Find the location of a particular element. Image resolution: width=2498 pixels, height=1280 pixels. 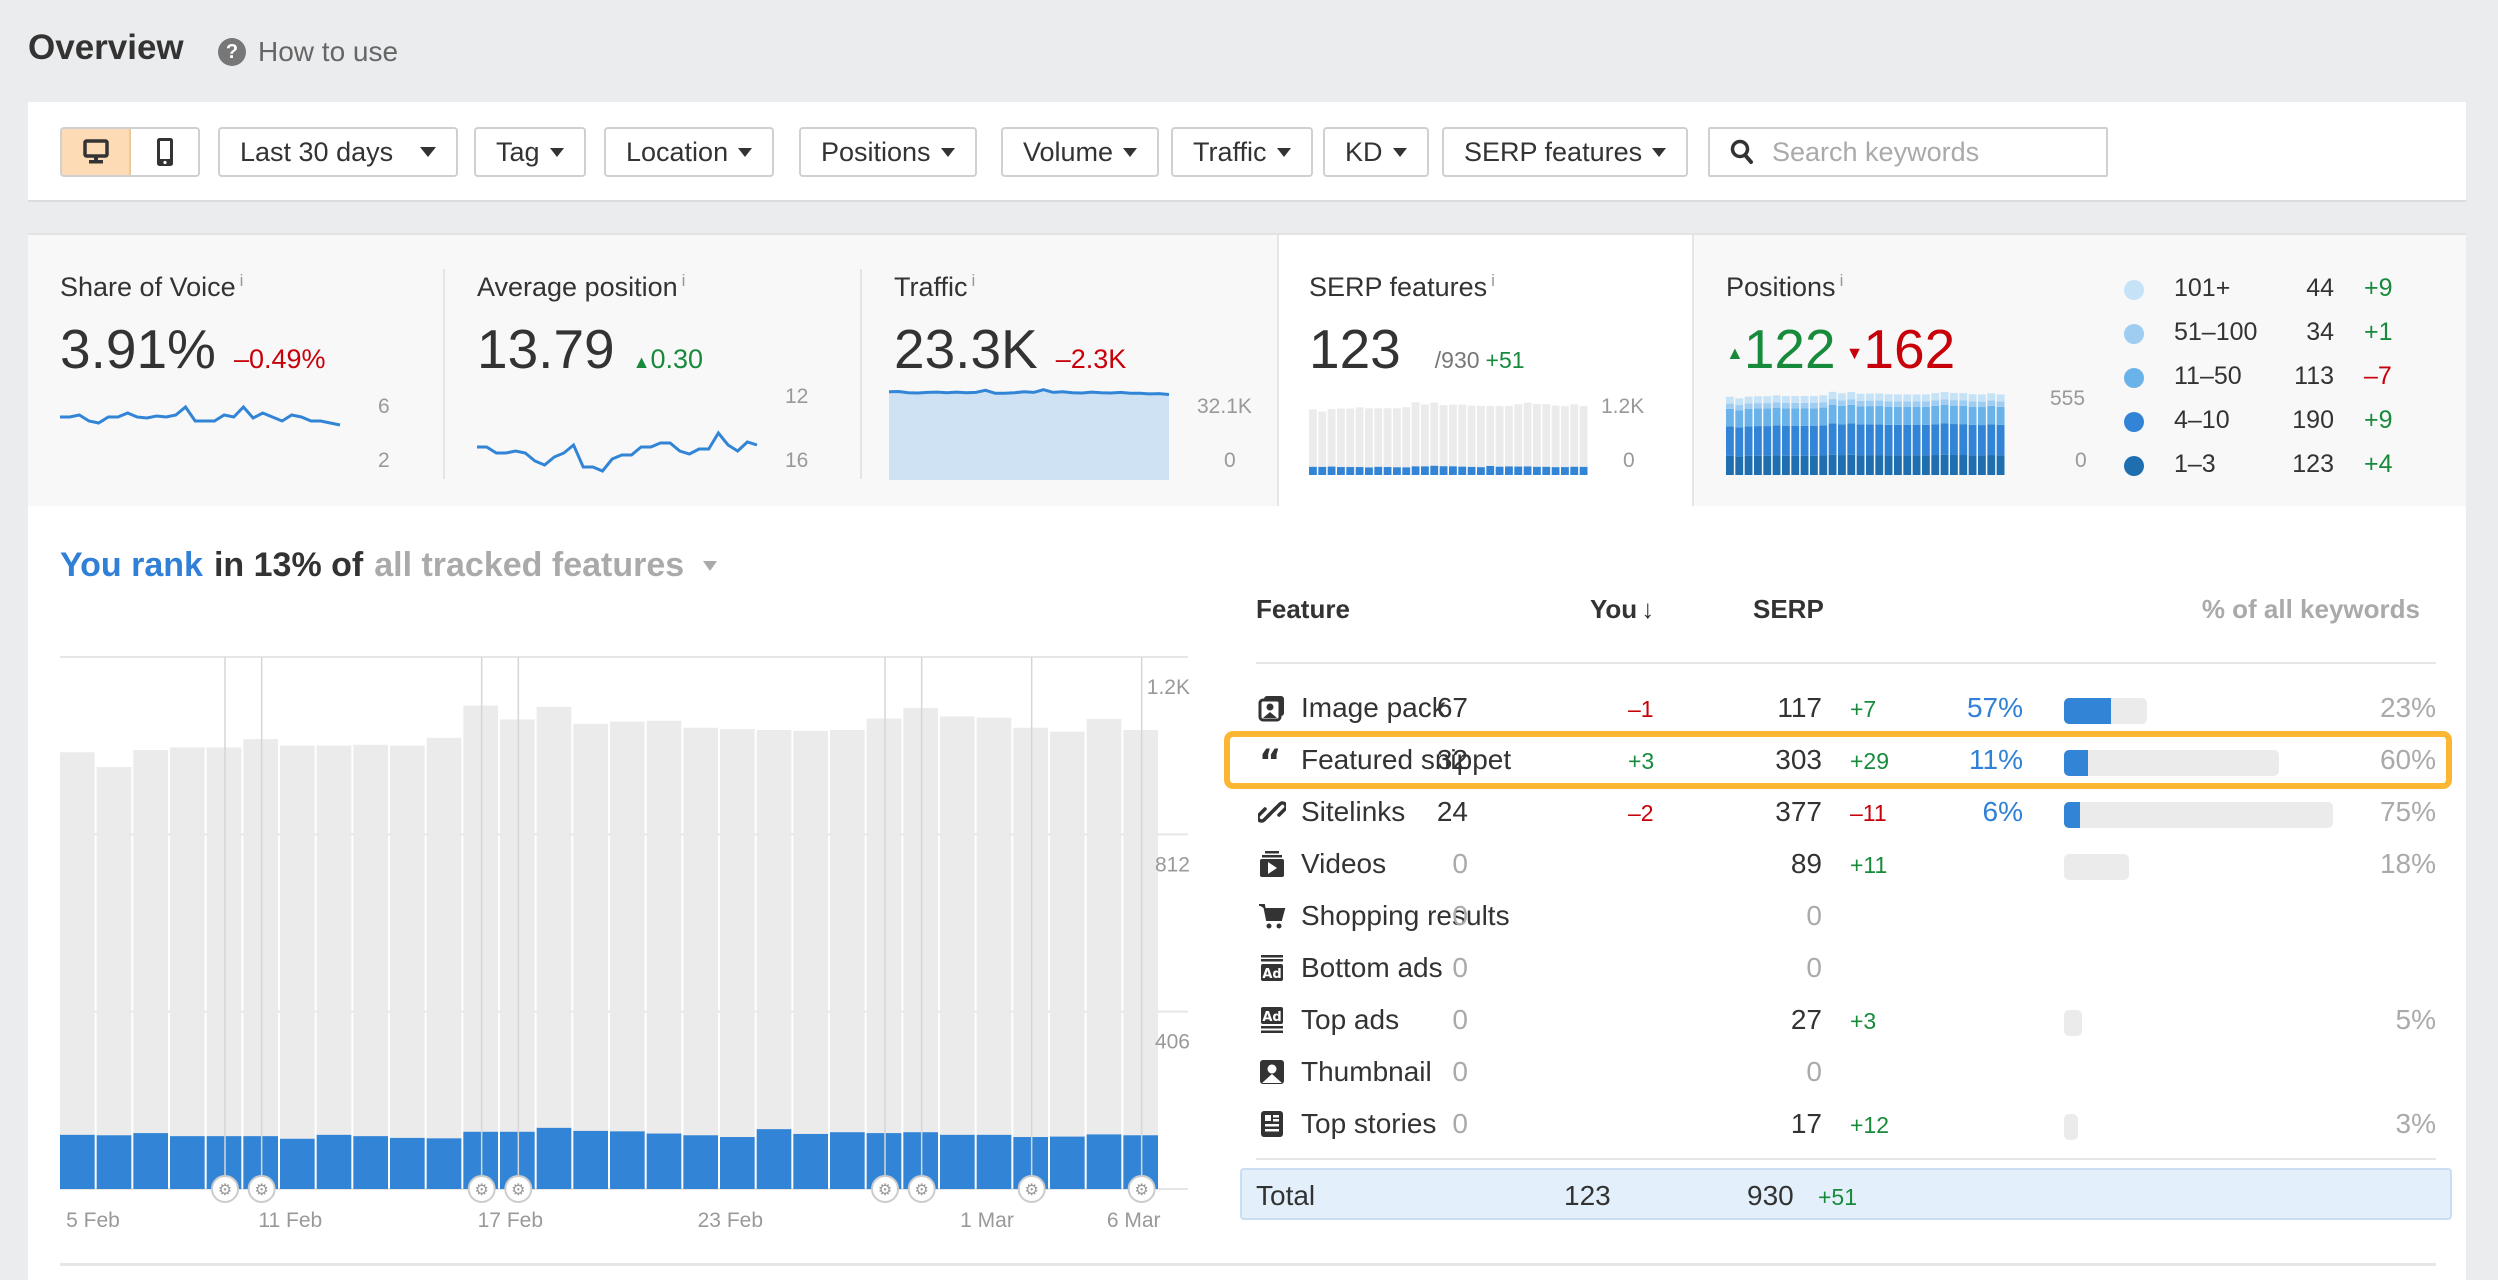

quote-icon: “ is located at coordinates (1272, 762).